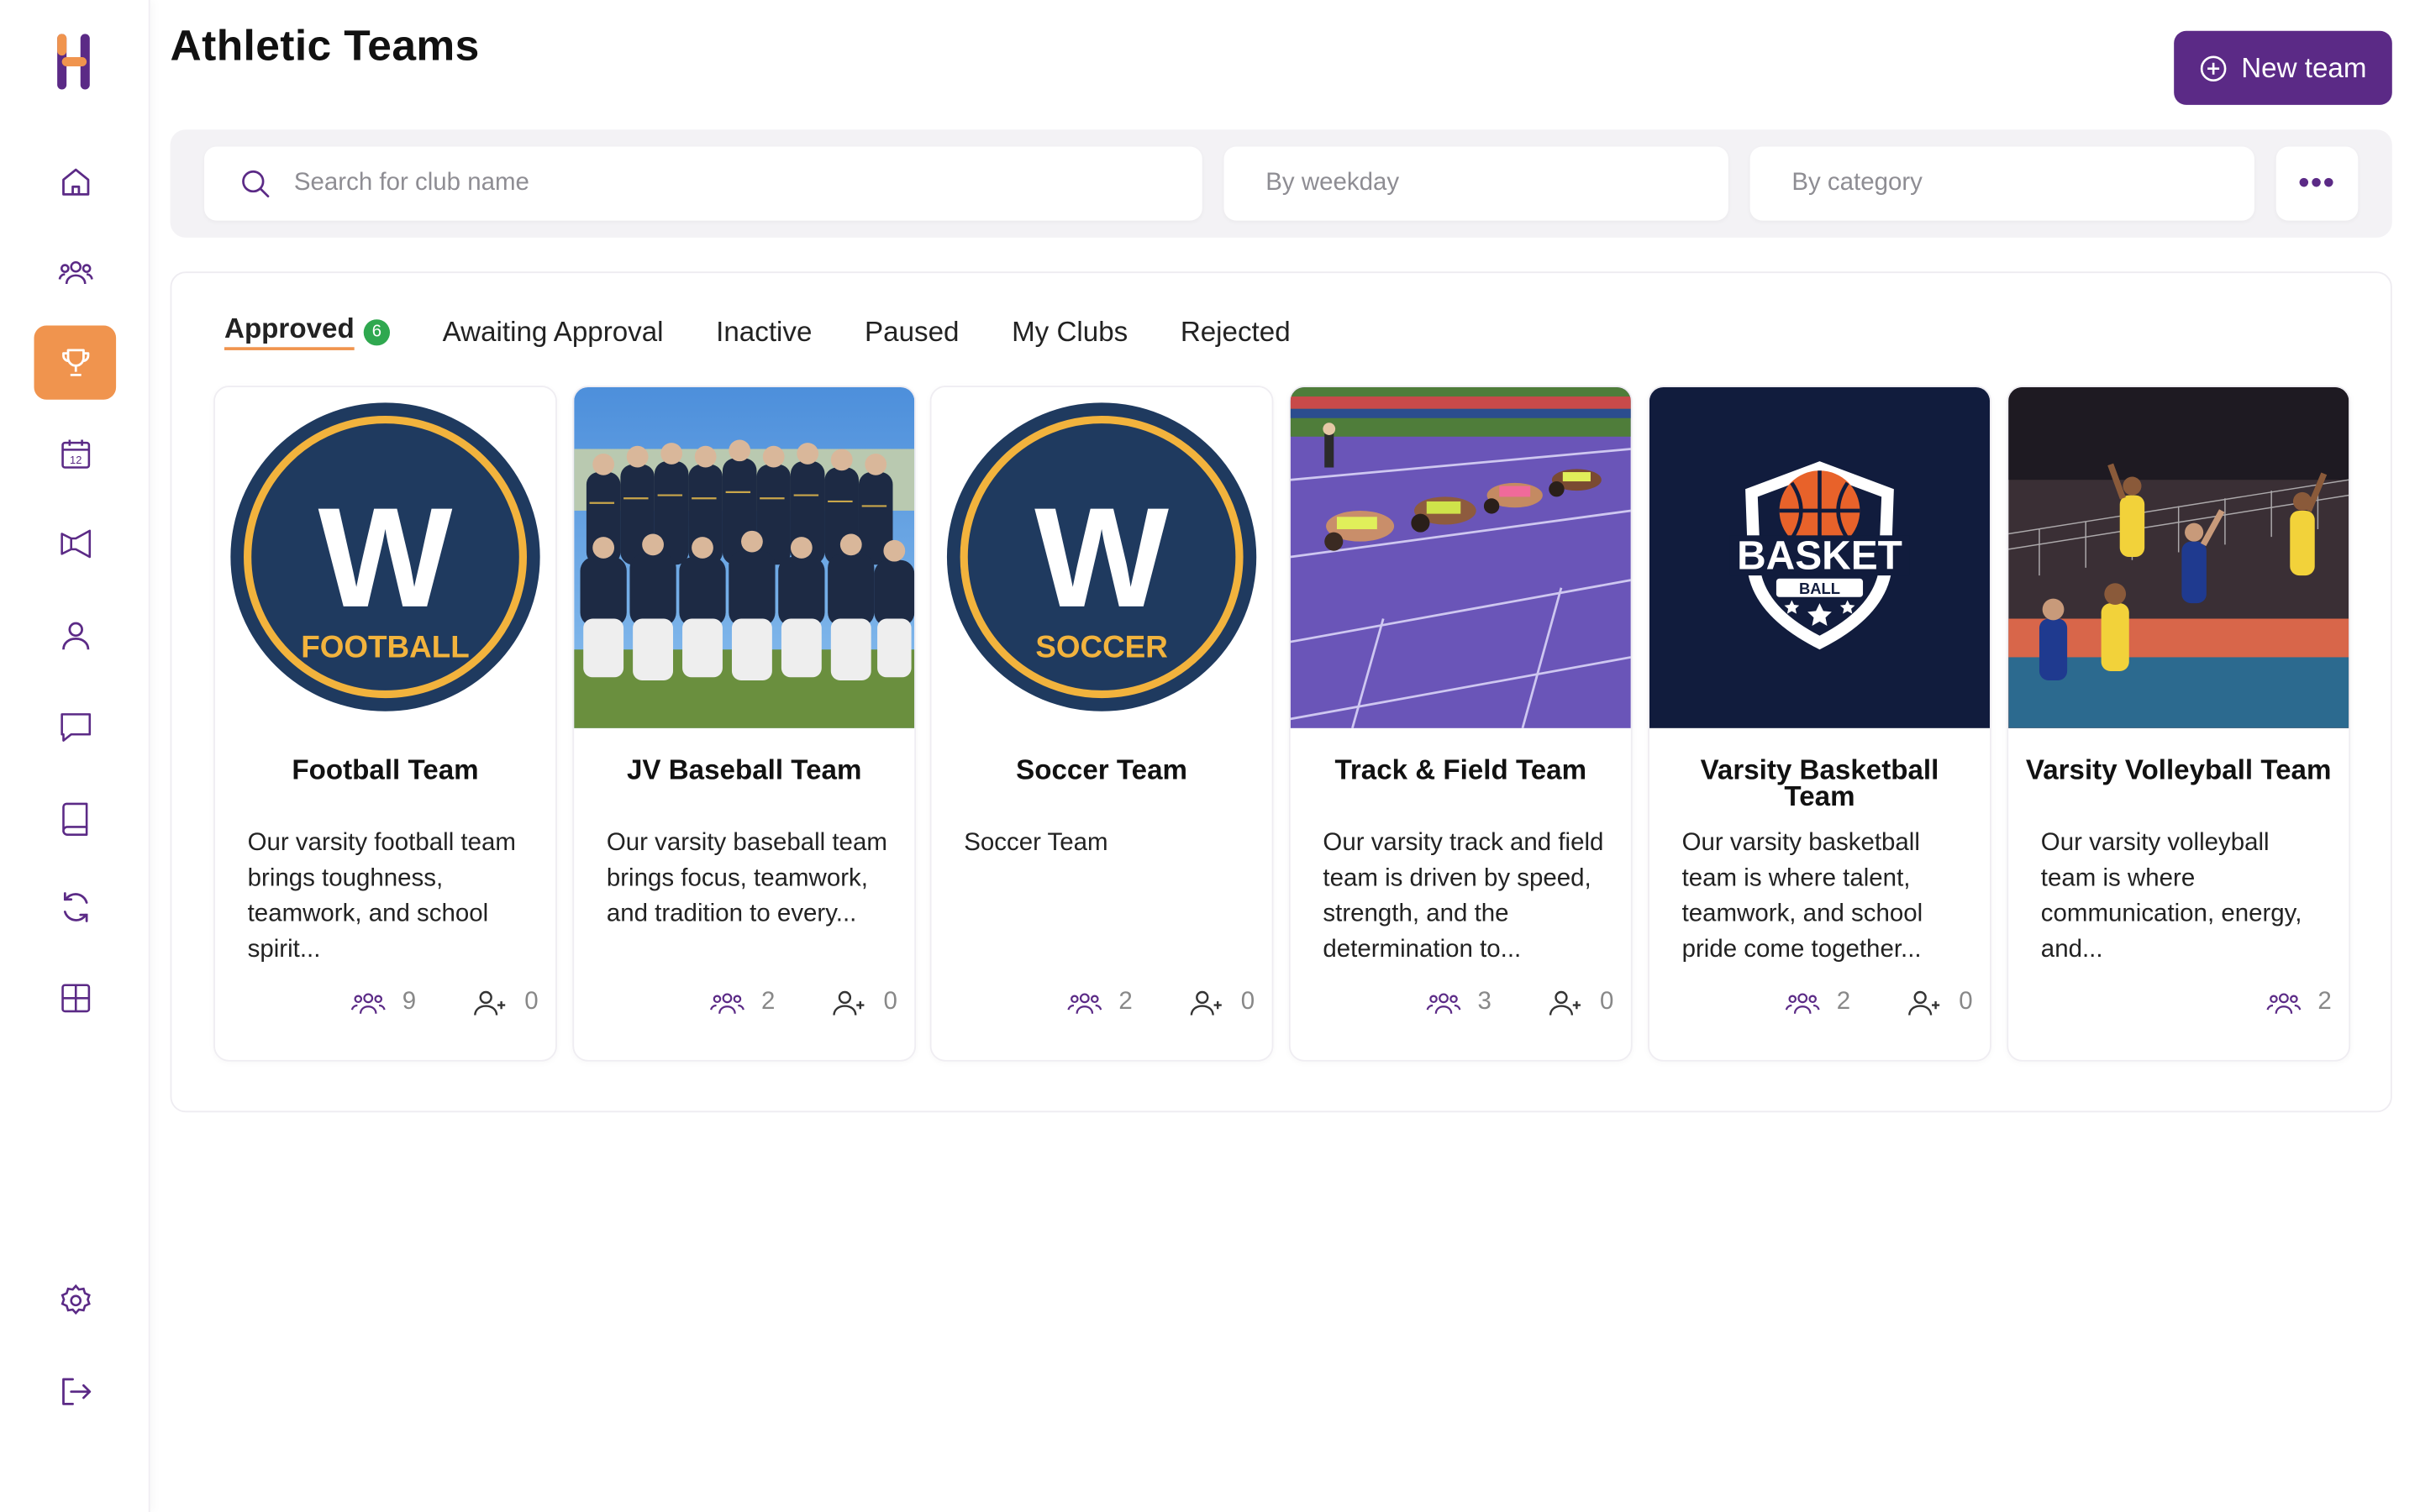 The image size is (2420, 1512). Describe the element at coordinates (553, 332) in the screenshot. I see `tab-awaiting-approval: Awaiting Approval` at that location.